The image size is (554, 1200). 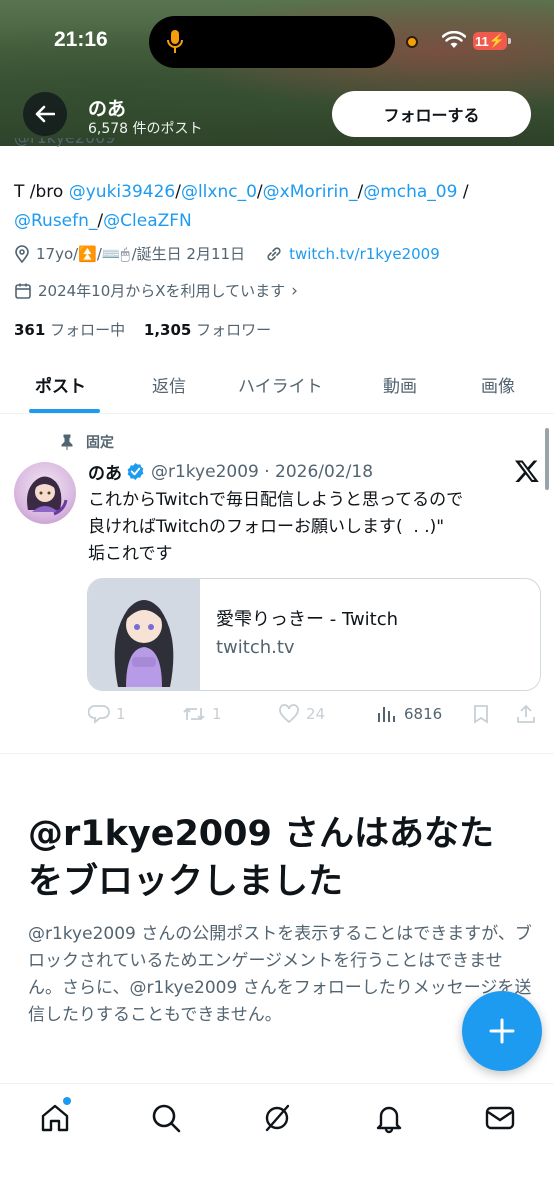 I want to click on back-button, so click(x=45, y=114).